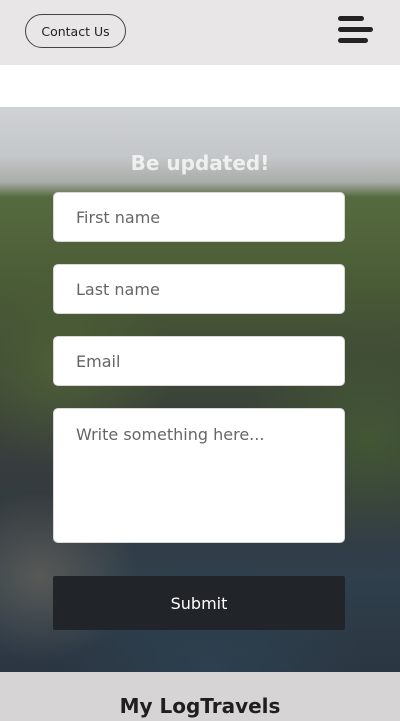 The image size is (400, 721). Describe the element at coordinates (199, 217) in the screenshot. I see `first-name-input` at that location.